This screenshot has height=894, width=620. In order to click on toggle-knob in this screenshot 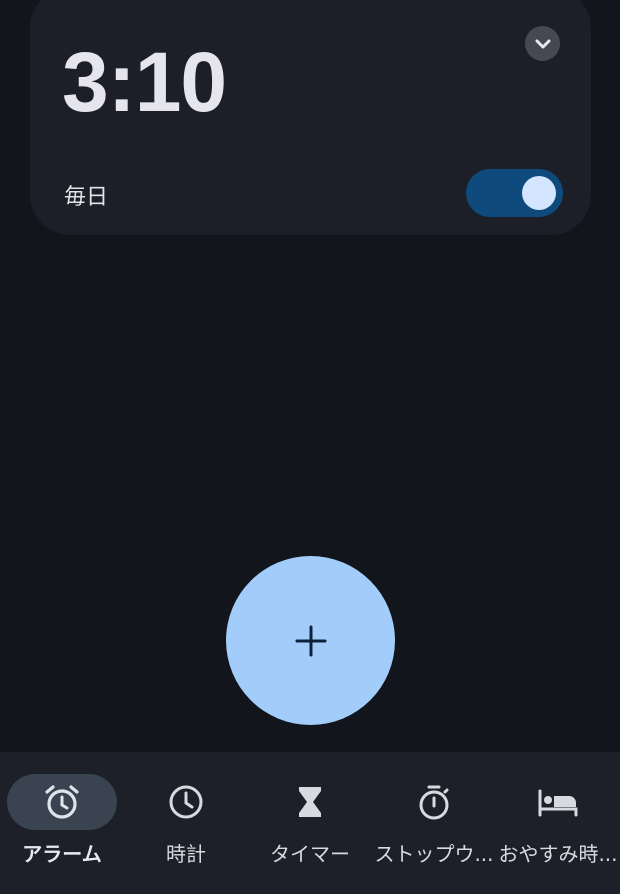, I will do `click(539, 193)`.